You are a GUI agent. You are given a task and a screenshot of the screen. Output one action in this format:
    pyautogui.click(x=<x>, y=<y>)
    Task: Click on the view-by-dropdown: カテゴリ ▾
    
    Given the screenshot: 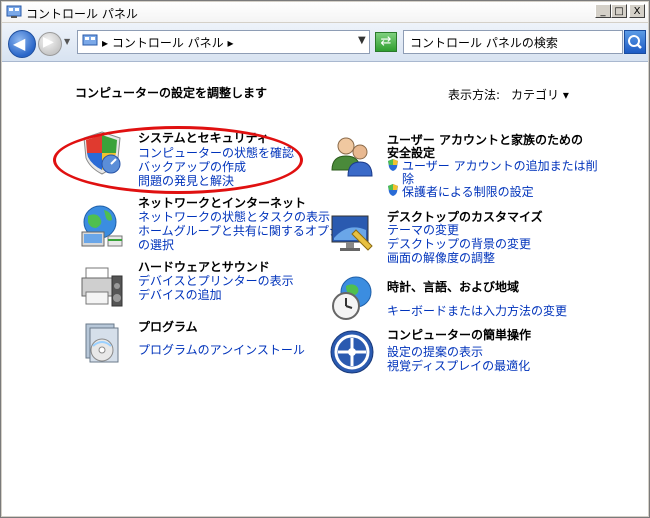 What is the action you would take?
    pyautogui.click(x=540, y=94)
    